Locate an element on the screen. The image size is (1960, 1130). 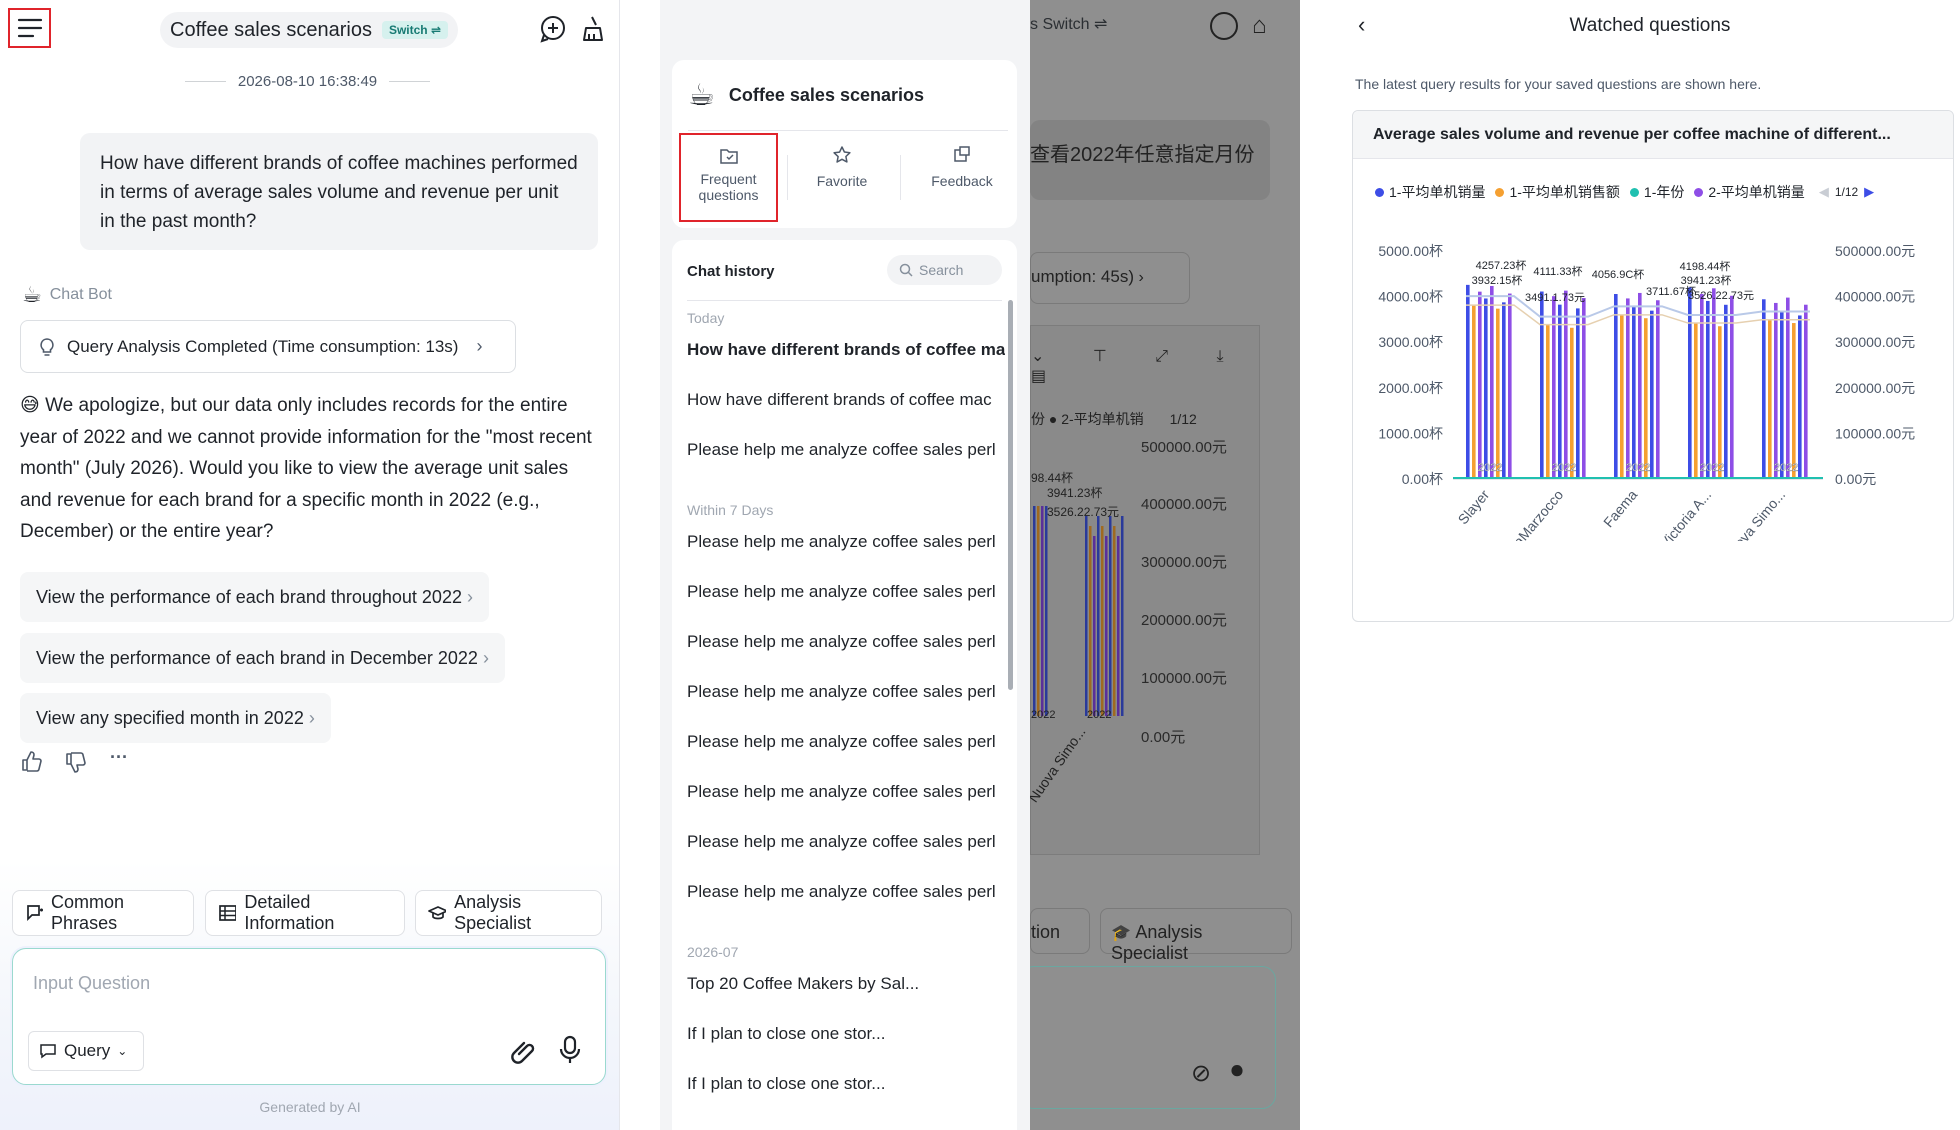
legend-item-1: 1-平均单机销量 is located at coordinates (1430, 192).